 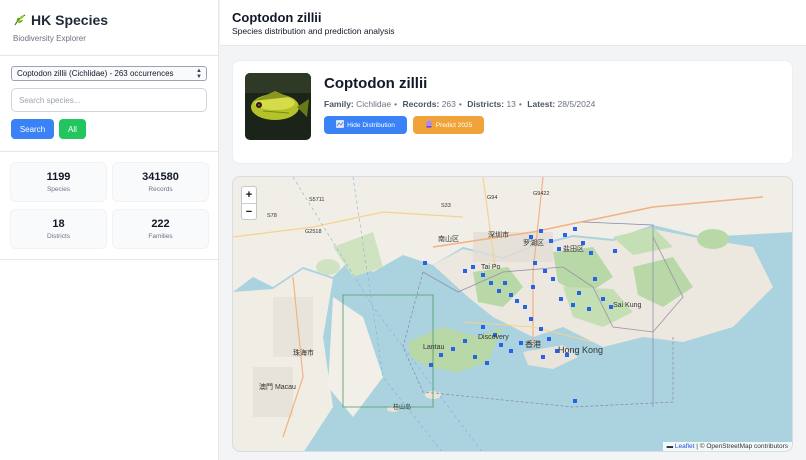 What do you see at coordinates (376, 83) in the screenshot?
I see `species-name: Coptodon zillii` at bounding box center [376, 83].